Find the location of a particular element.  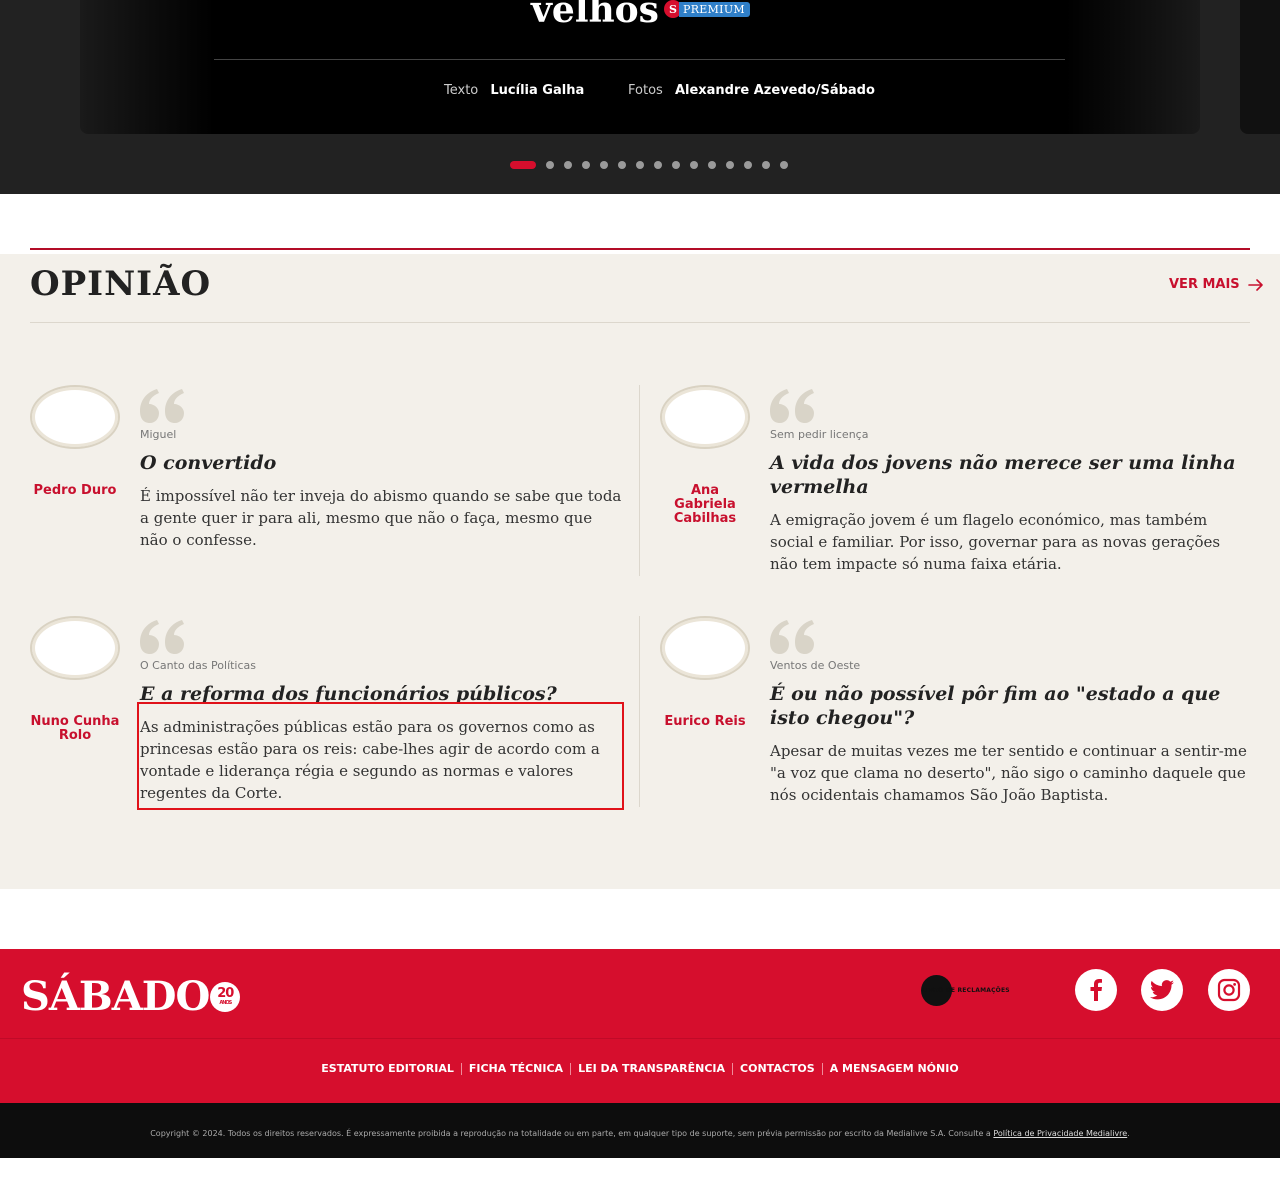

article-headline: O convertido is located at coordinates (380, 463).